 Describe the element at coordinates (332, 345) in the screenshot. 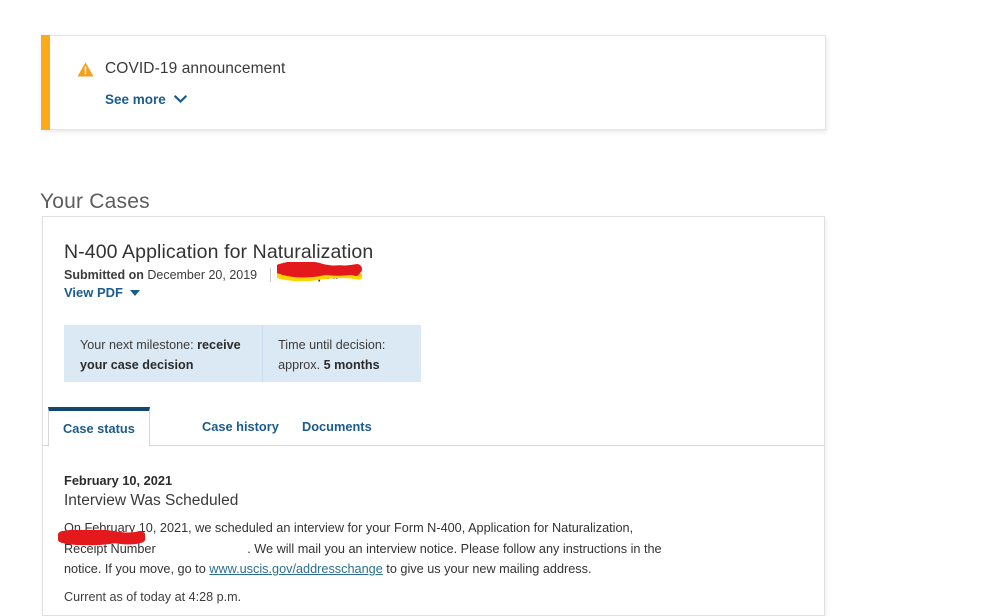

I see `time-until-decision-label: Time until decision:` at that location.